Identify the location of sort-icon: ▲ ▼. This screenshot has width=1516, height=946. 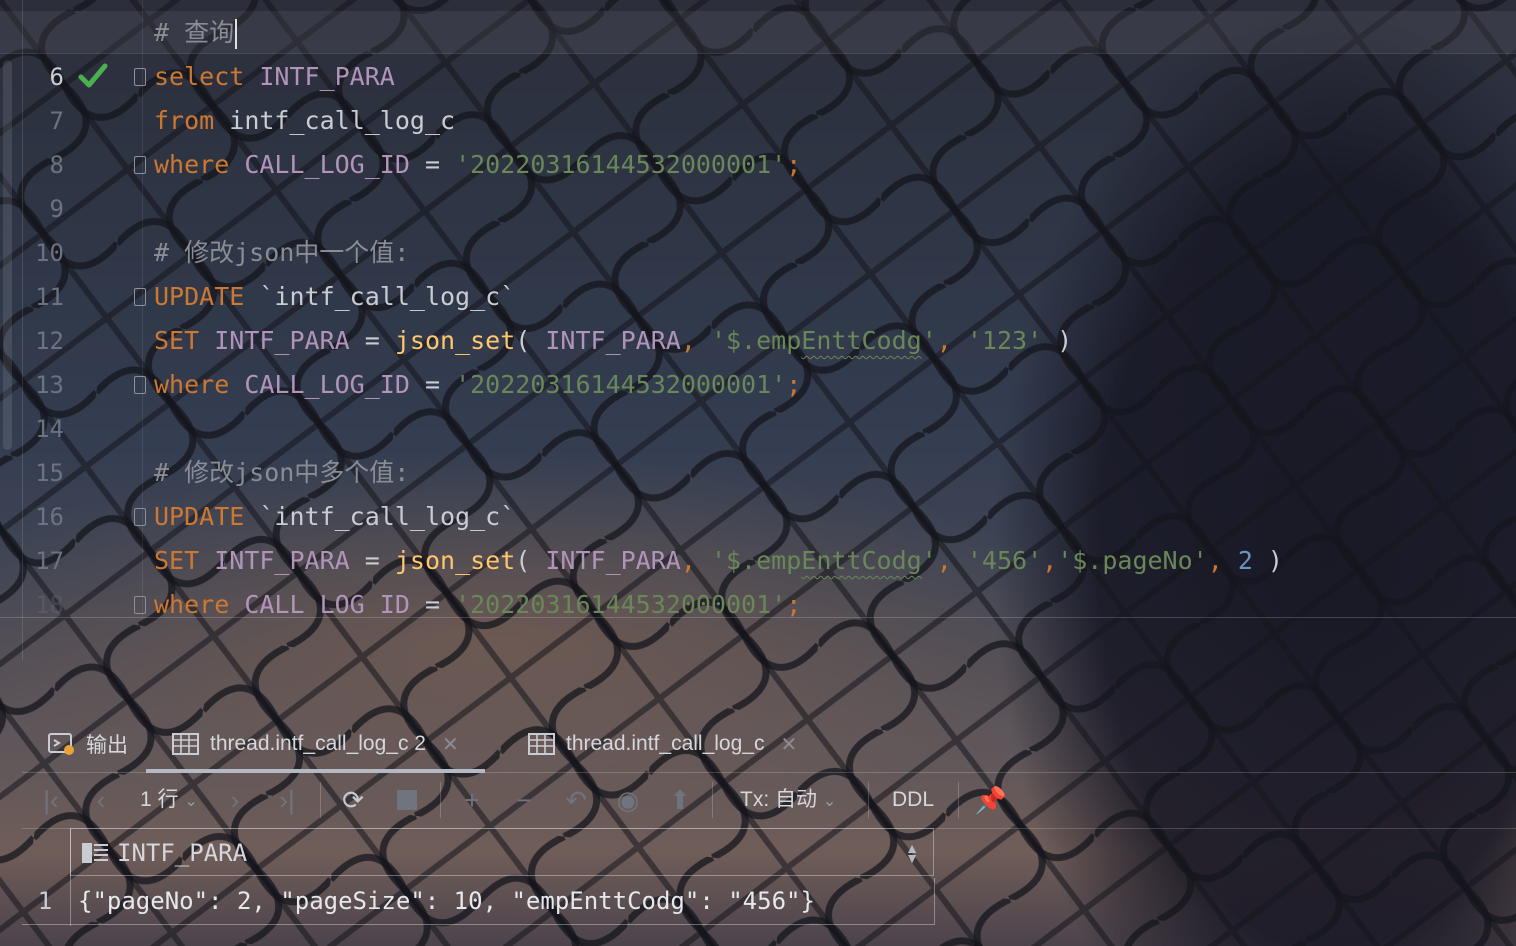
(912, 853).